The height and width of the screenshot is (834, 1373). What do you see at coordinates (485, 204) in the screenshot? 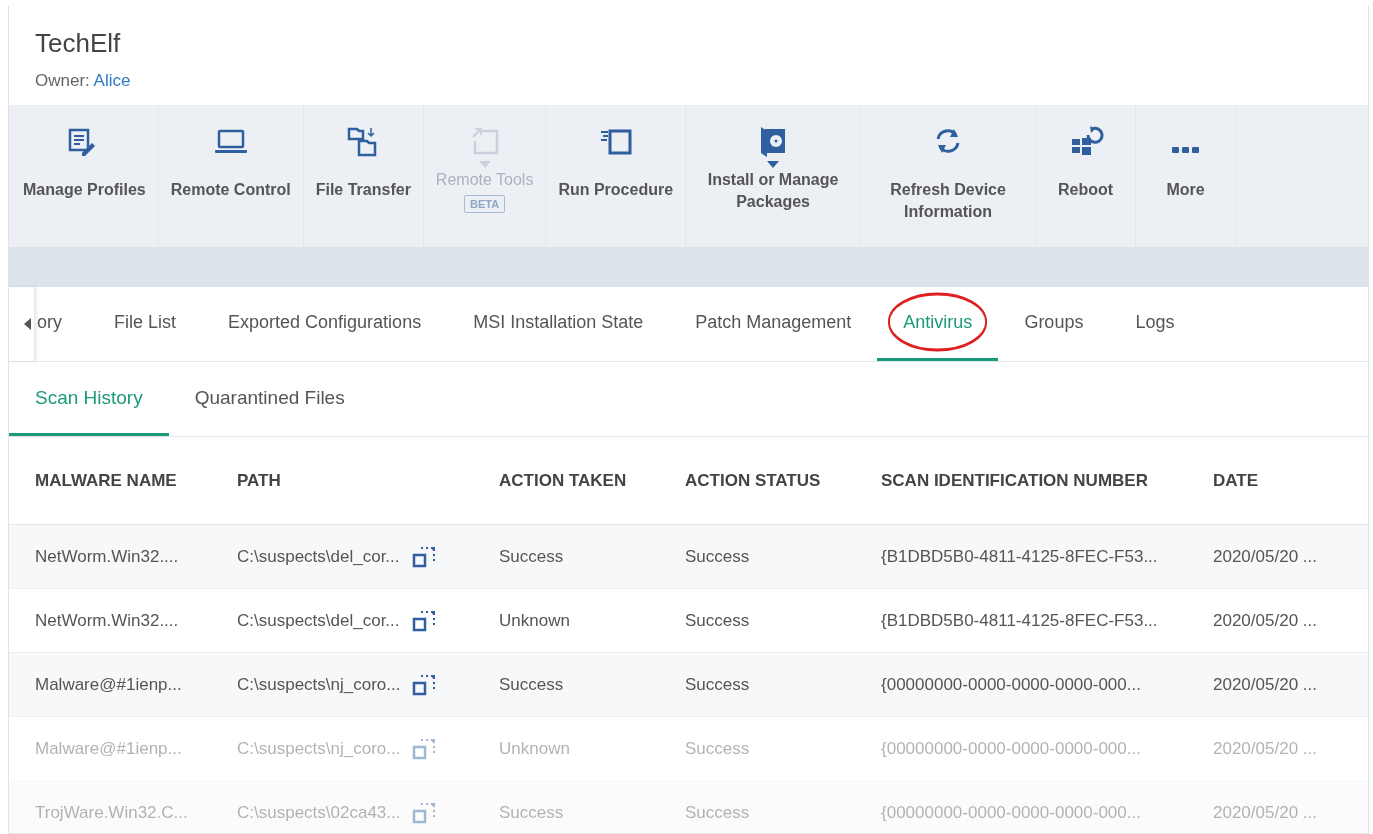
I see `beta-badge: BETA` at bounding box center [485, 204].